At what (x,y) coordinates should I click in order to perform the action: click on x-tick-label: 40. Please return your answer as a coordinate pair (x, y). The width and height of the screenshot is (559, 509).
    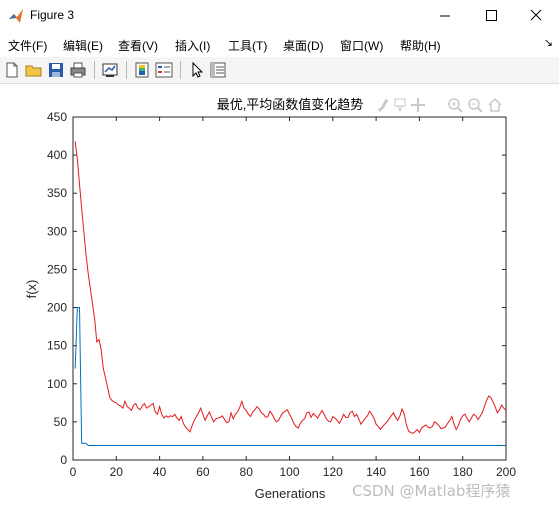
    Looking at the image, I should click on (160, 472).